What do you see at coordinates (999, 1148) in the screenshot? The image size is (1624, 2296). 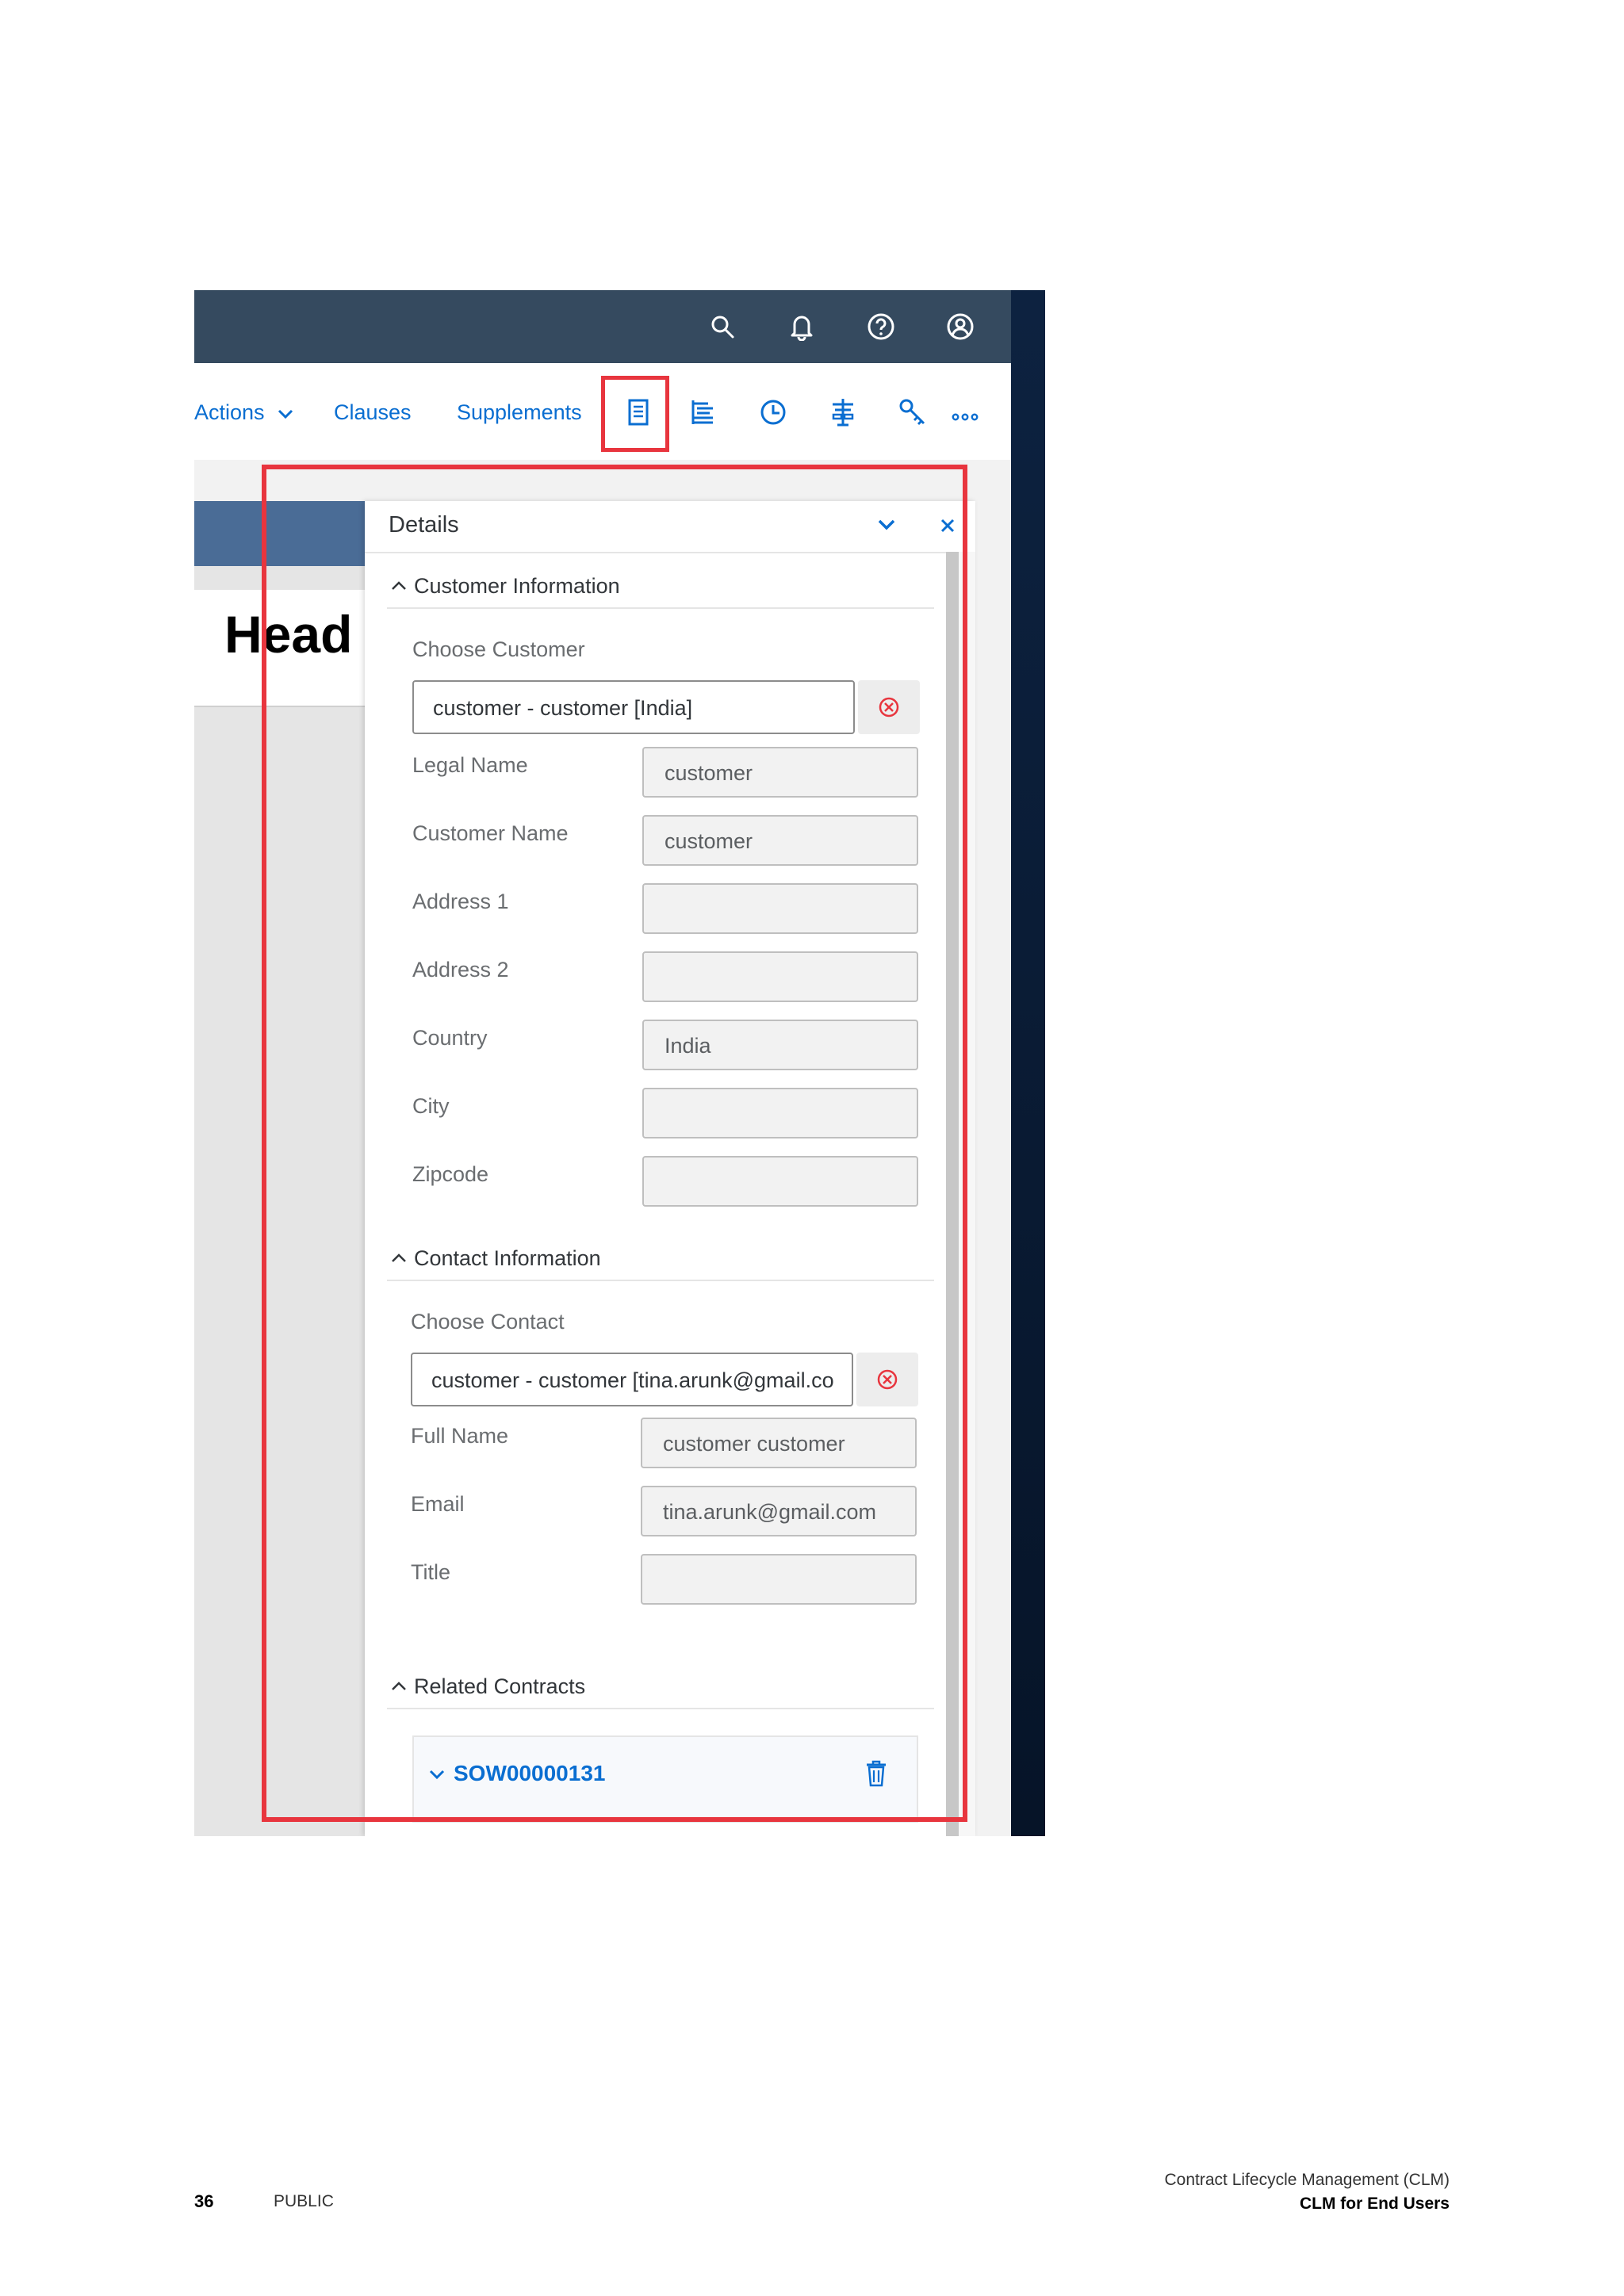 I see `right-gutter` at bounding box center [999, 1148].